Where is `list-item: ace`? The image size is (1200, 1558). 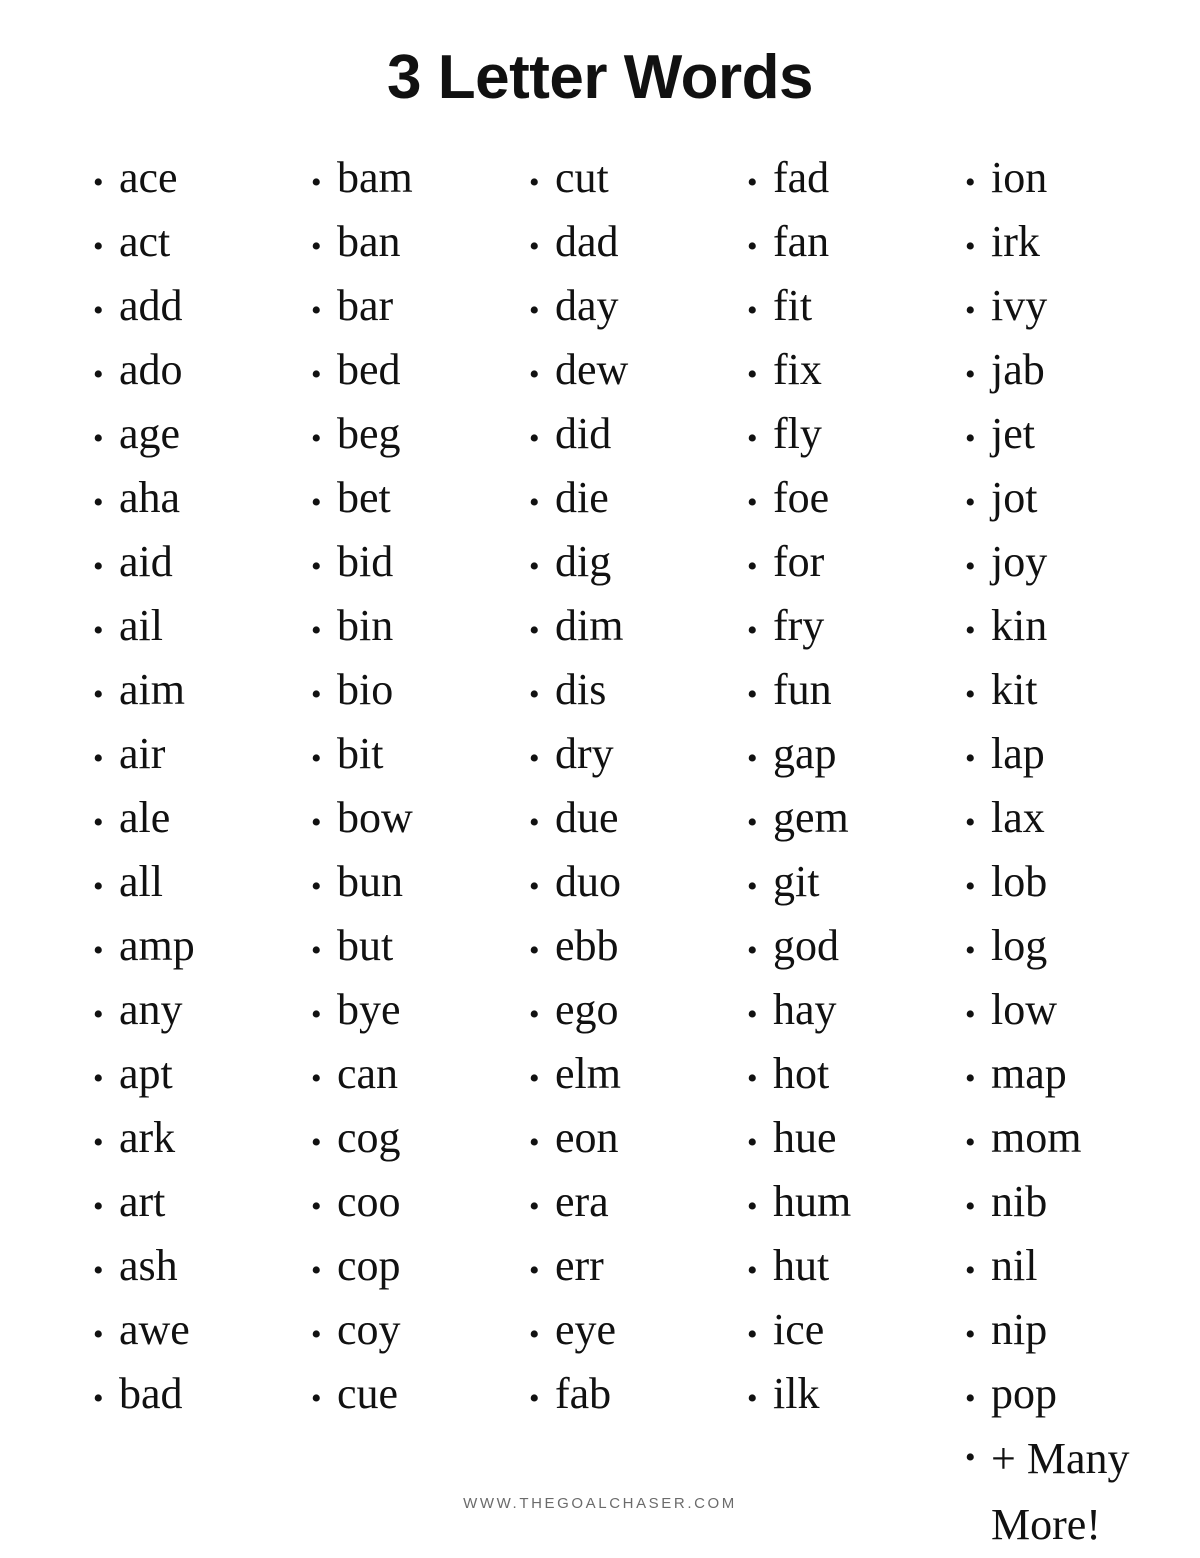 list-item: ace is located at coordinates (193, 178).